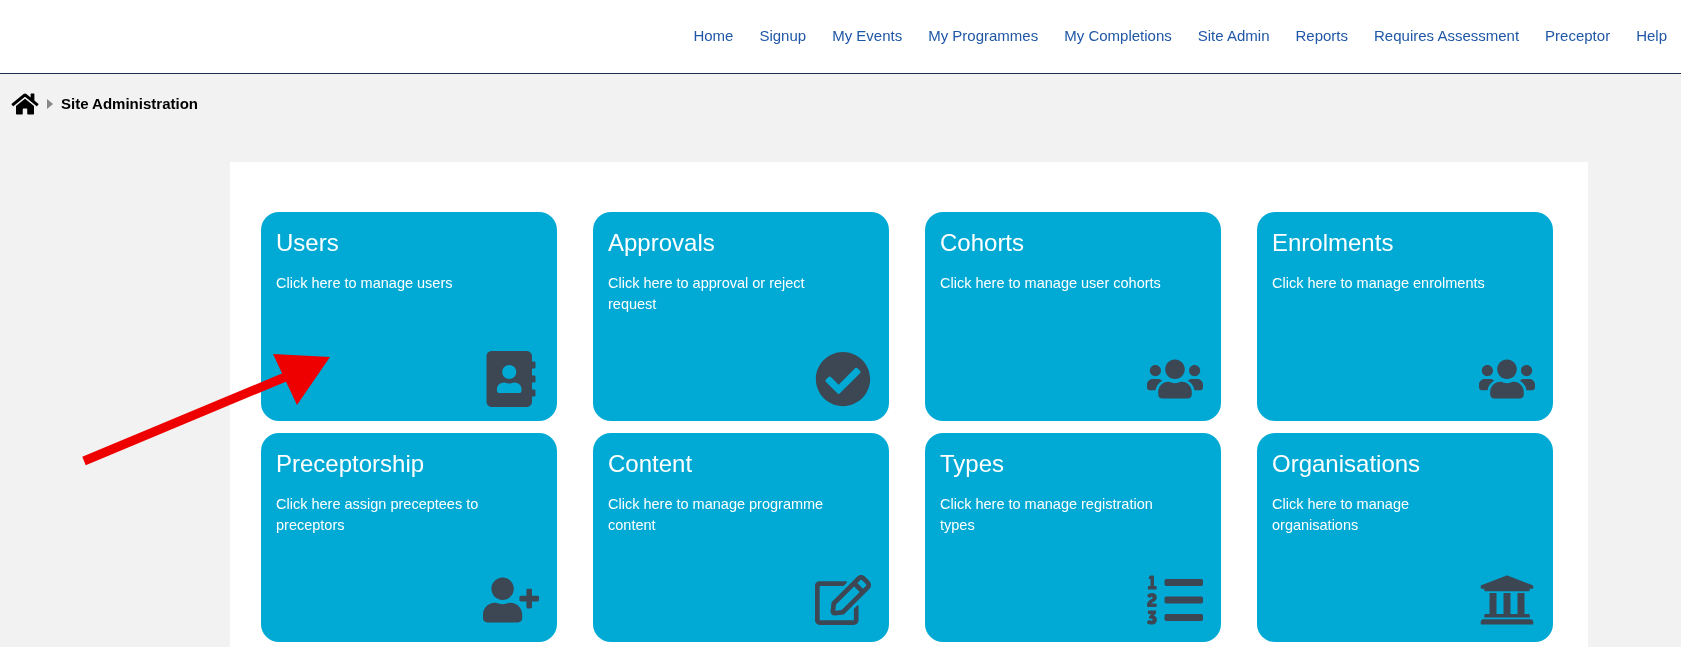 This screenshot has width=1681, height=647. Describe the element at coordinates (1118, 36) in the screenshot. I see `nav-link: My Completions` at that location.